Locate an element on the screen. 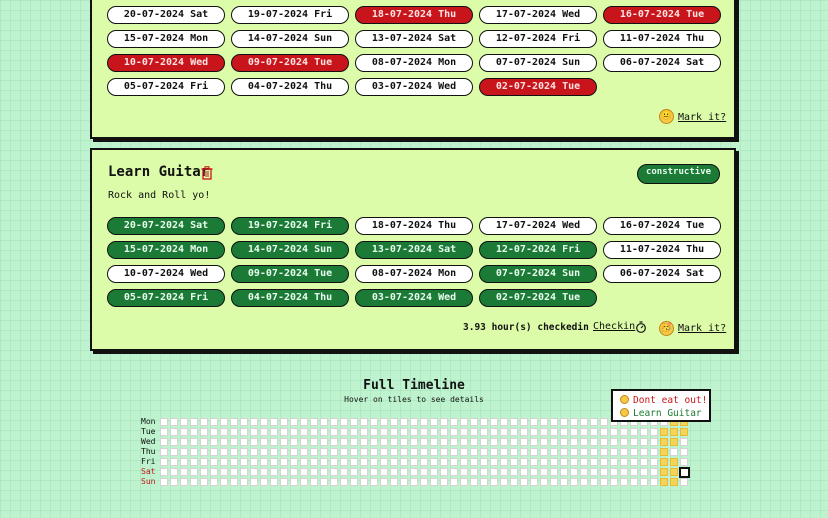  date-pill: 07-07-2024 Sun is located at coordinates (538, 63).